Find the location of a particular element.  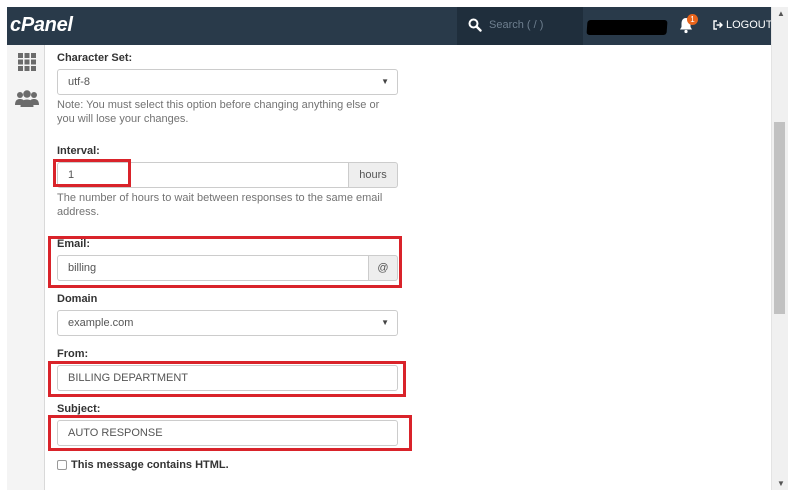

domain-select: example.com ▼ is located at coordinates (227, 323).